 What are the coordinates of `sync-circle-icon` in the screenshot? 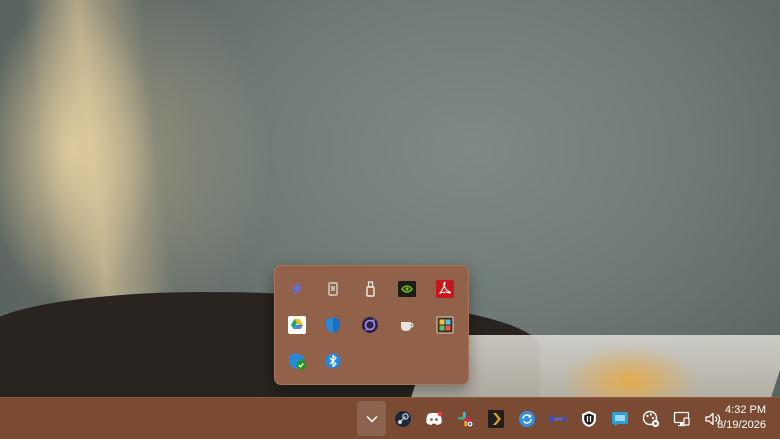 It's located at (526, 418).